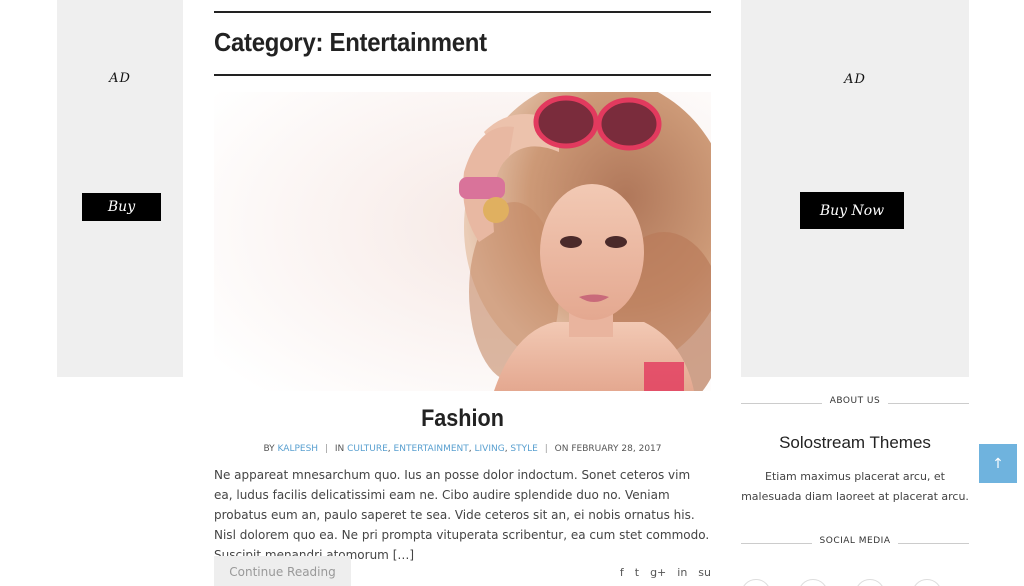 This screenshot has width=1024, height=586. I want to click on about-widget-heading: ABOUT US, so click(855, 403).